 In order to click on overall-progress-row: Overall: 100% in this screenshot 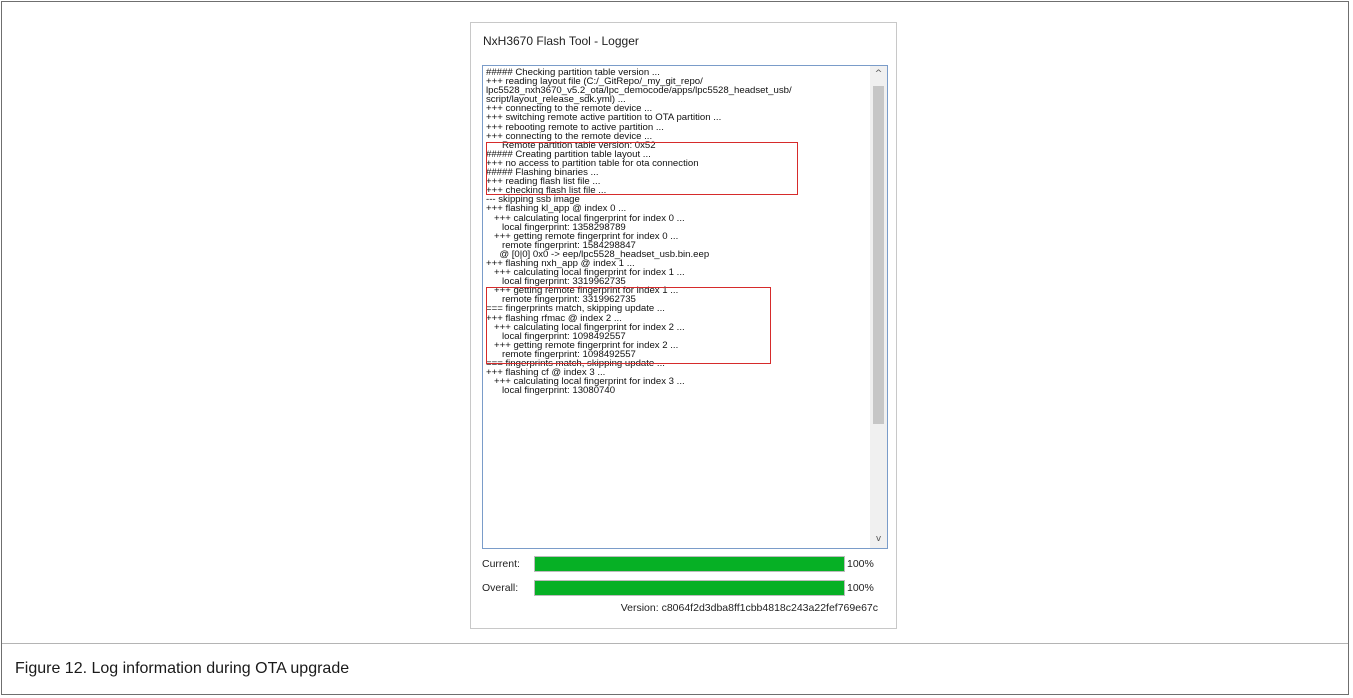, I will do `click(684, 588)`.